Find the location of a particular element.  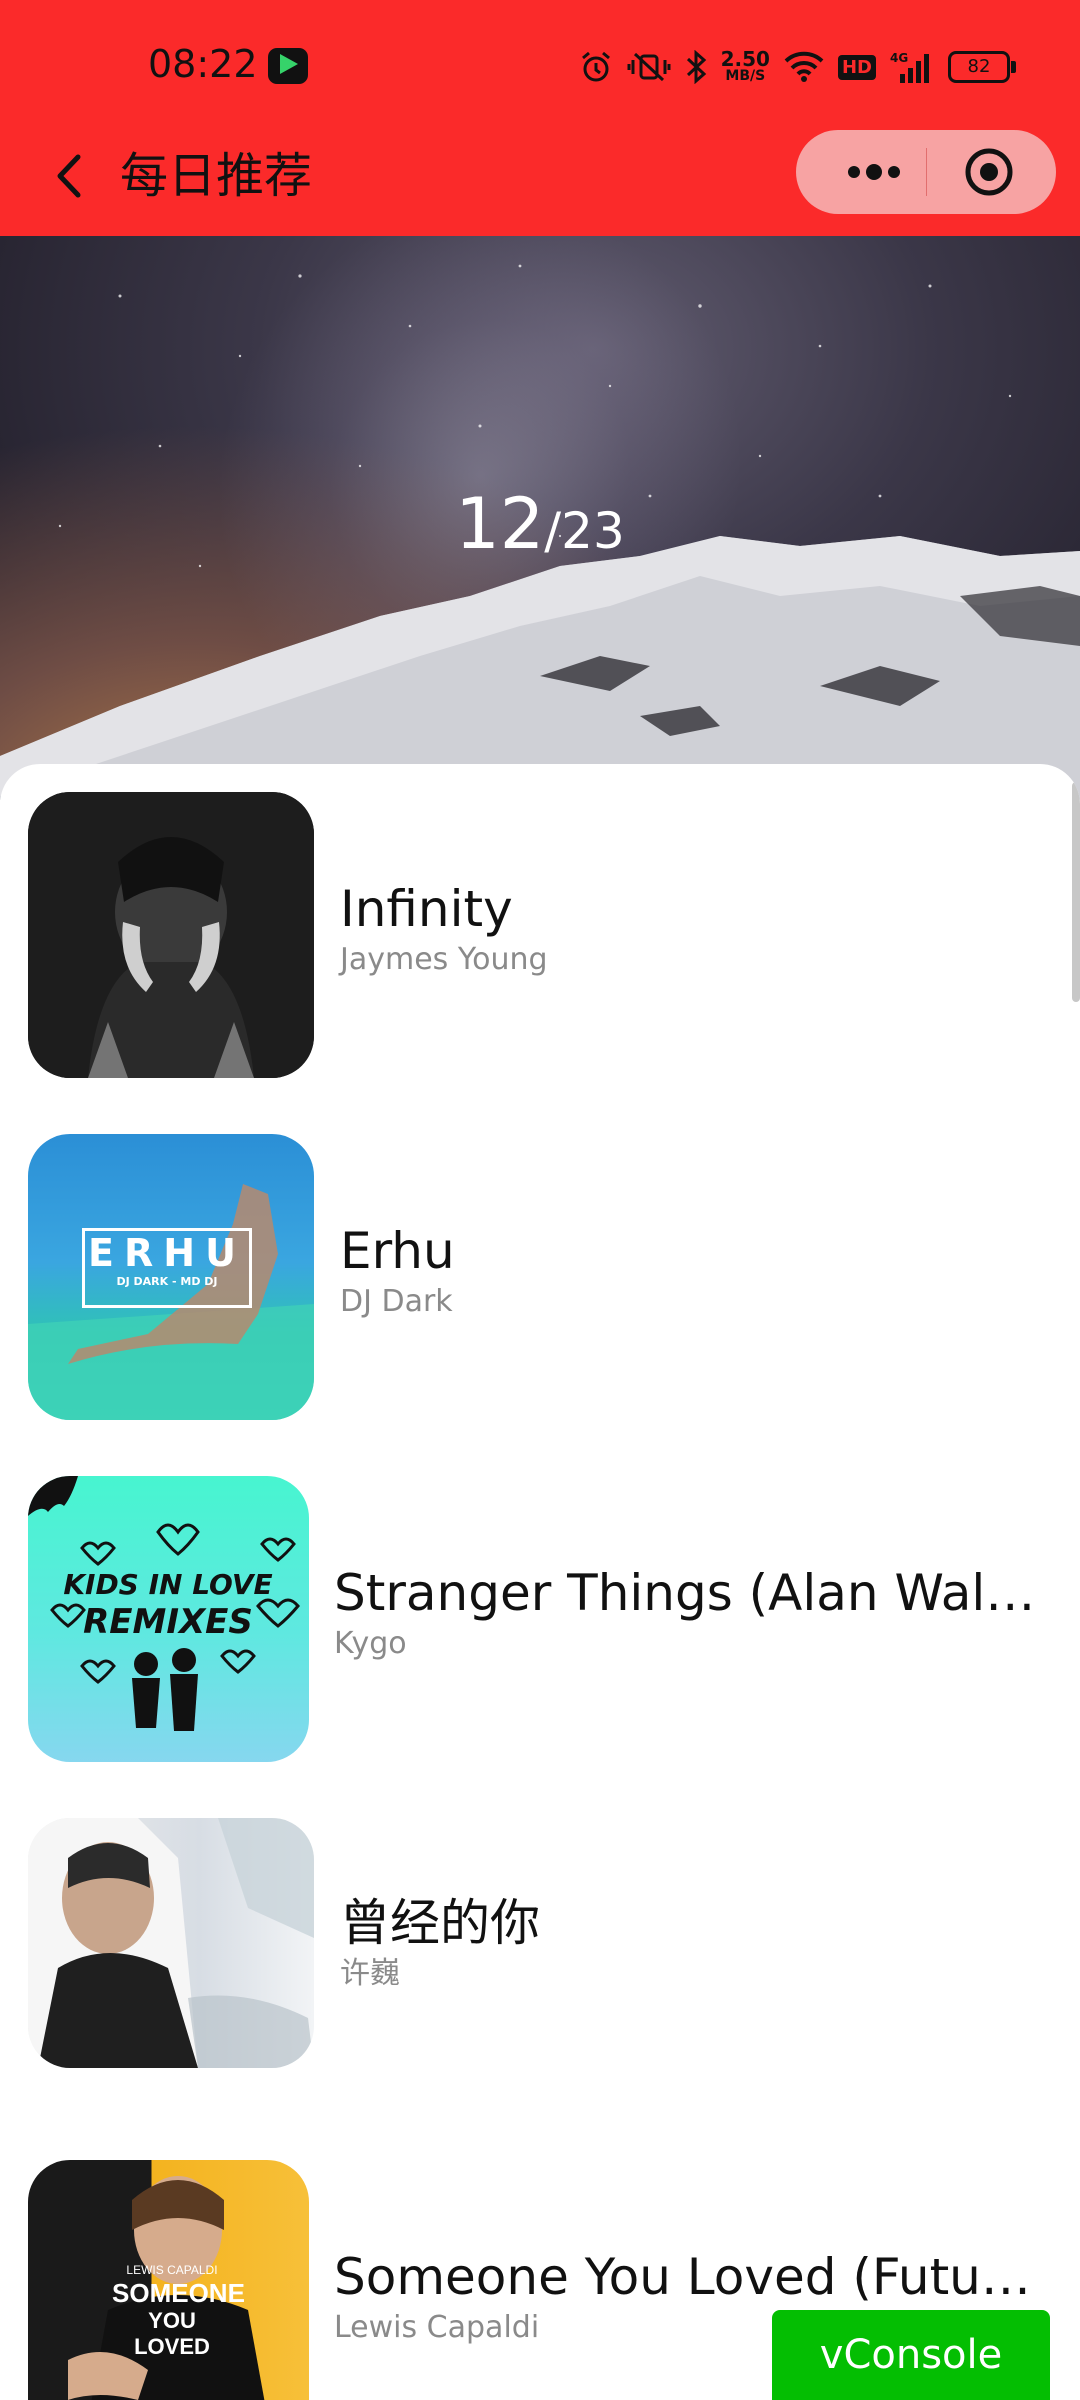

song-title: Someone You Loved (Future Humans Remix) is located at coordinates (686, 2277).